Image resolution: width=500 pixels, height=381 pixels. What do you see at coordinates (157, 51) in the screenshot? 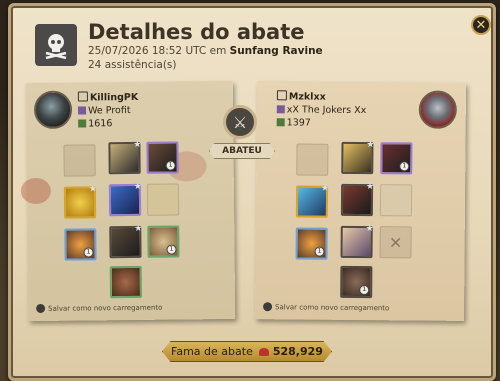
I see `datetime-text: 25/07/2026 18:52 UTC em` at bounding box center [157, 51].